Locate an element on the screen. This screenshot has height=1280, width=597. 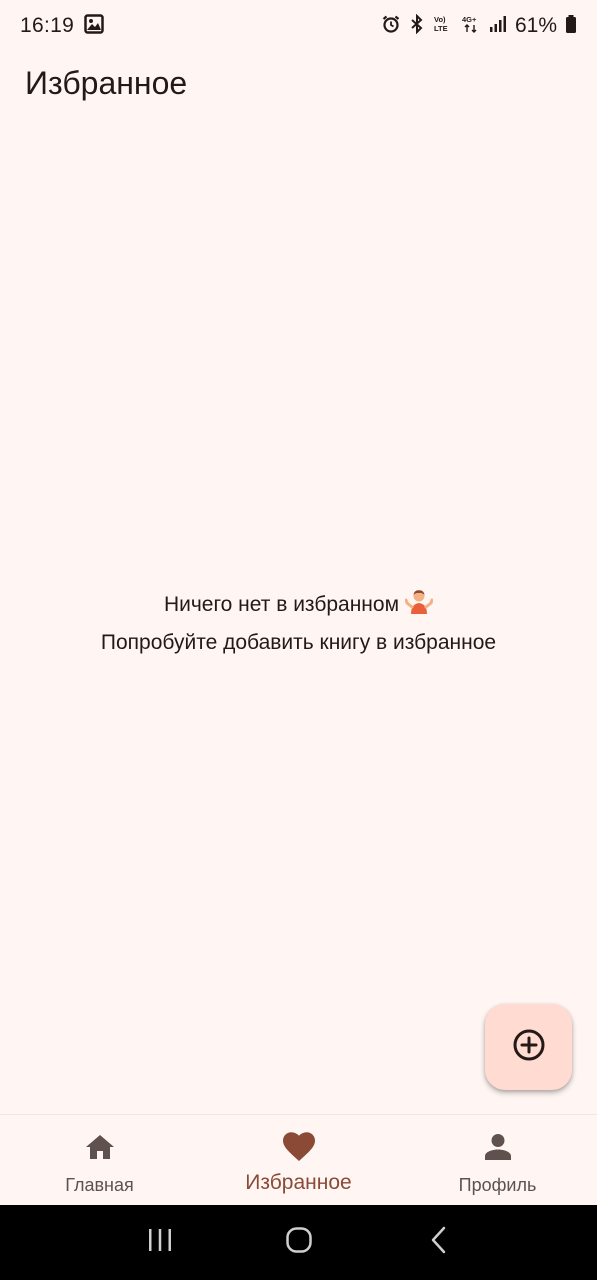
heart-icon is located at coordinates (299, 1147).